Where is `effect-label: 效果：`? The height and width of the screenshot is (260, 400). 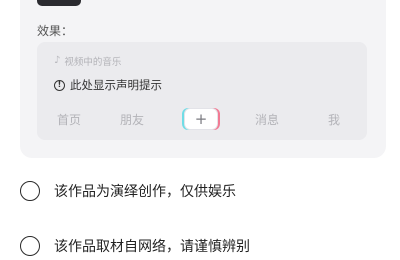
effect-label: 效果： is located at coordinates (55, 31).